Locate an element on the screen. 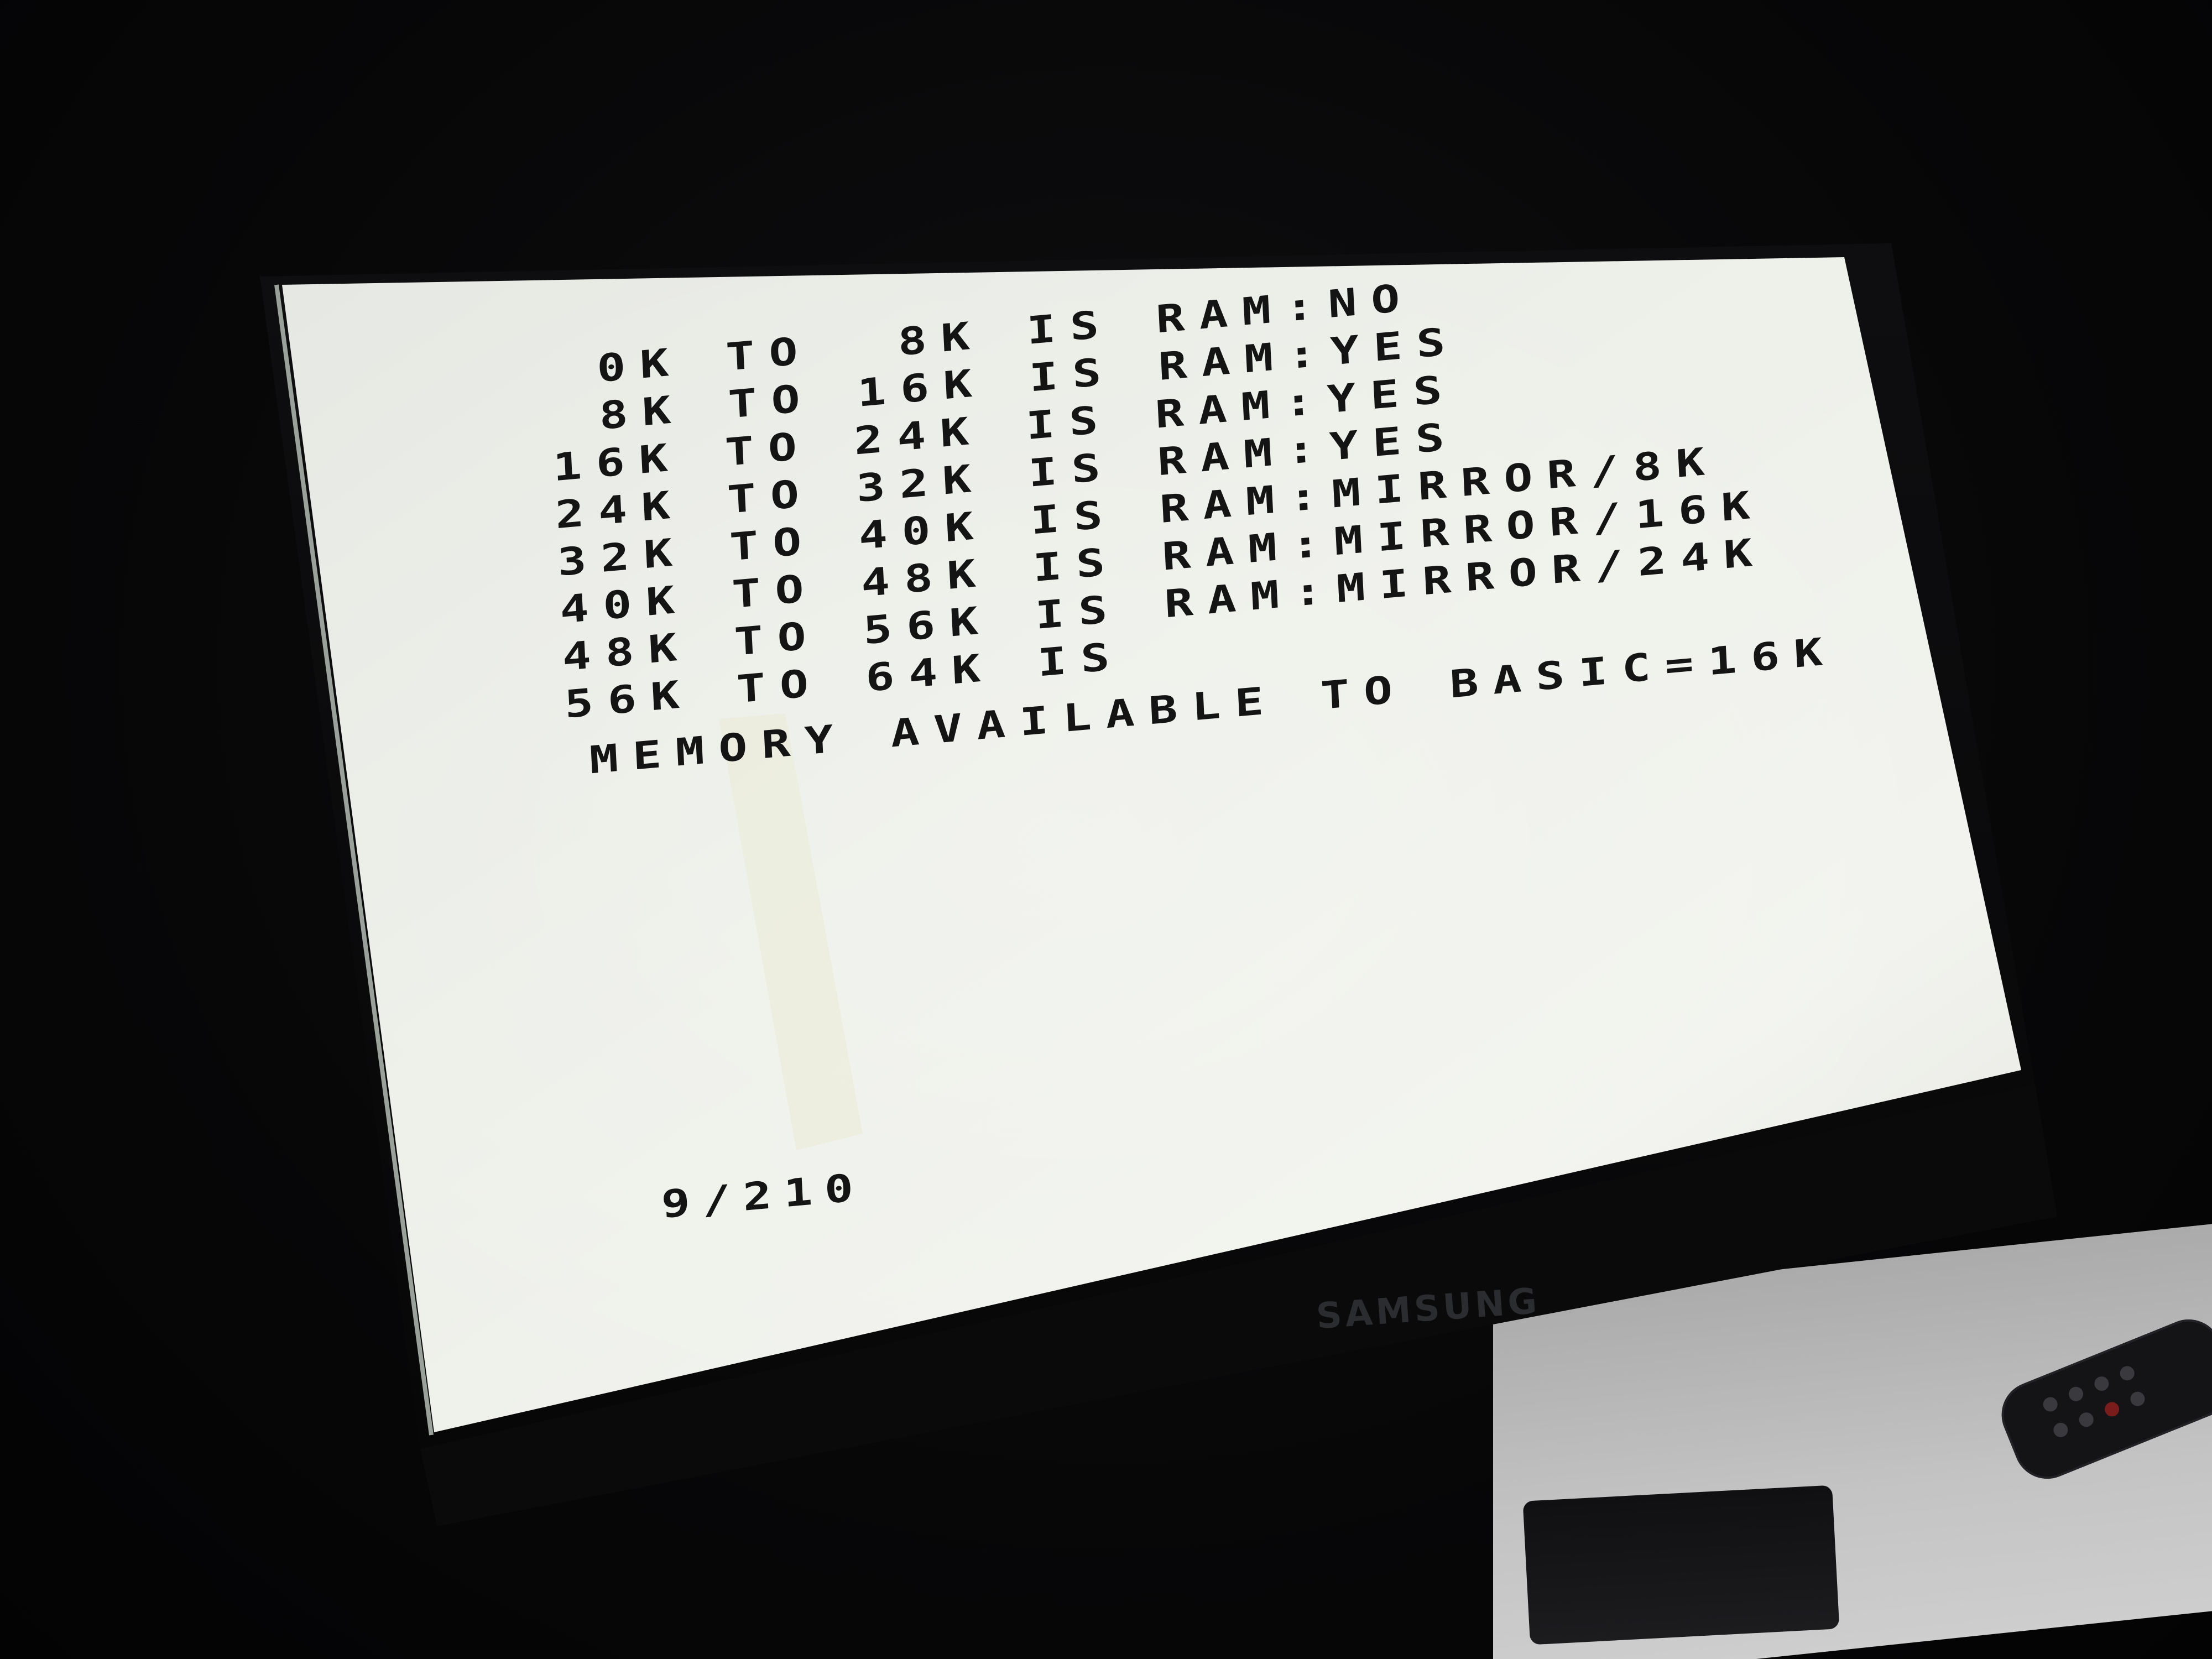 Image resolution: width=2212 pixels, height=1659 pixels. report-code: 9/210 is located at coordinates (763, 1196).